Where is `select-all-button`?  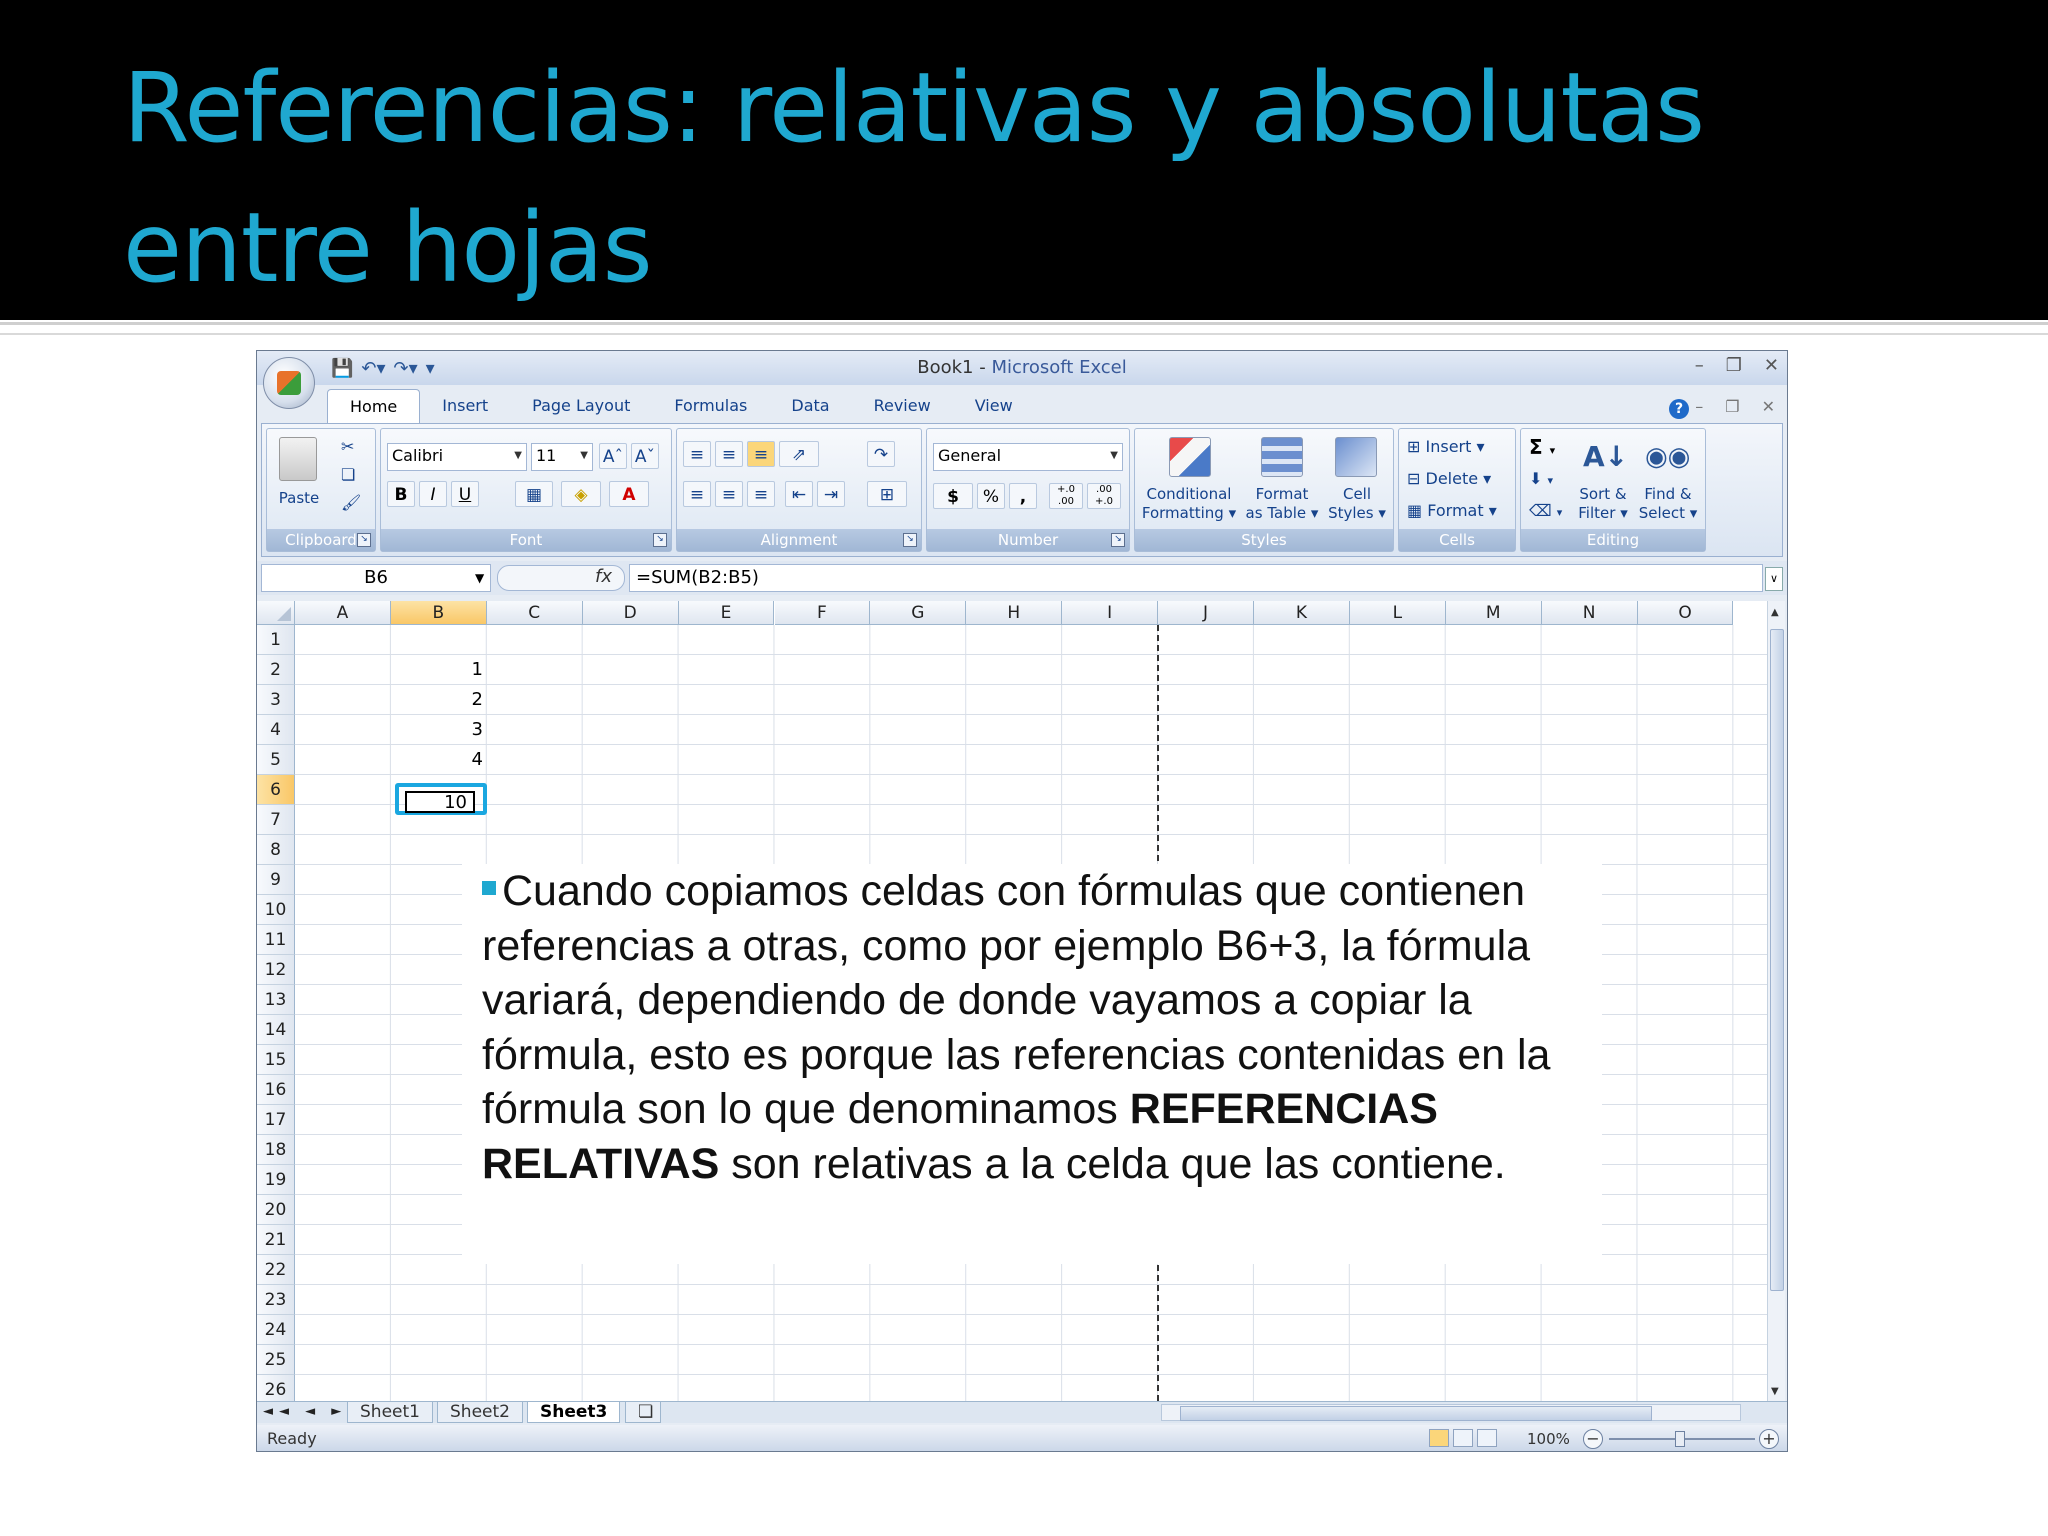
select-all-button is located at coordinates (276, 613).